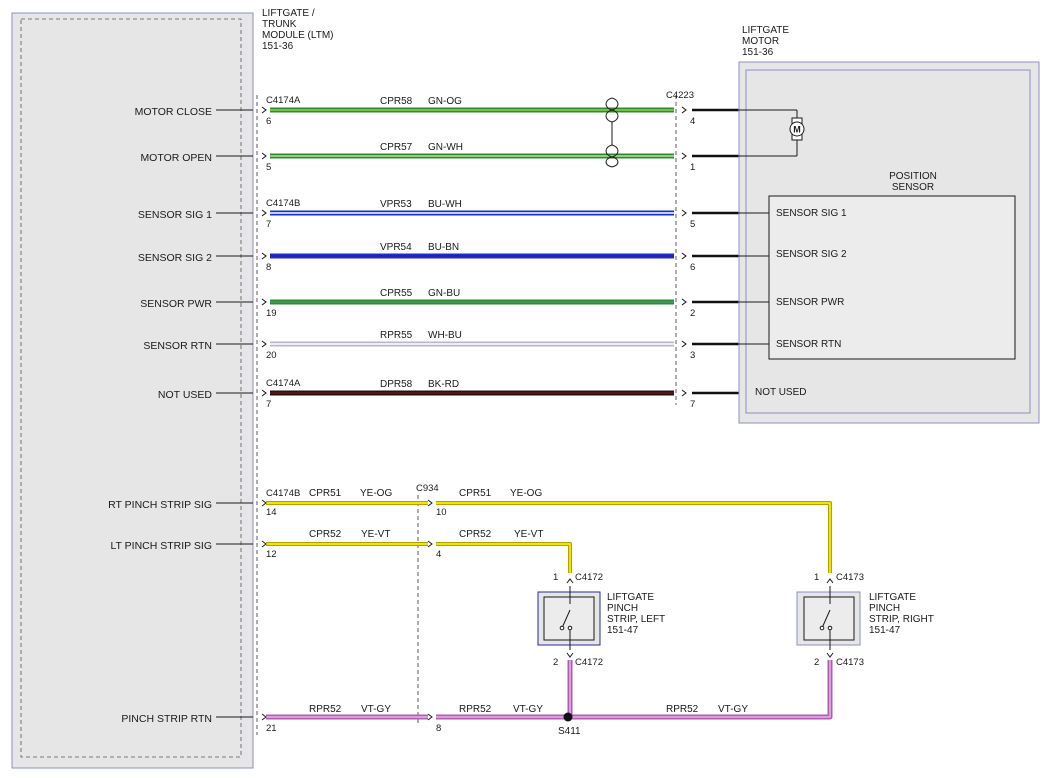 The height and width of the screenshot is (778, 1049). Describe the element at coordinates (443, 247) in the screenshot. I see `wire-color-vpr54: BU-BN` at that location.